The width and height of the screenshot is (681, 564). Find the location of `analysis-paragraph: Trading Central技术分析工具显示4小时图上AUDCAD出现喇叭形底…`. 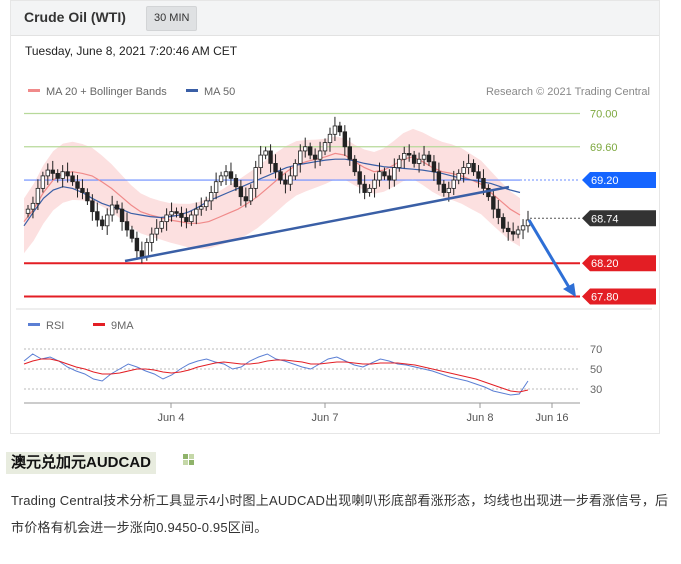

analysis-paragraph: Trading Central技术分析工具显示4小时图上AUDCAD出现喇叭形底… is located at coordinates (340, 514).